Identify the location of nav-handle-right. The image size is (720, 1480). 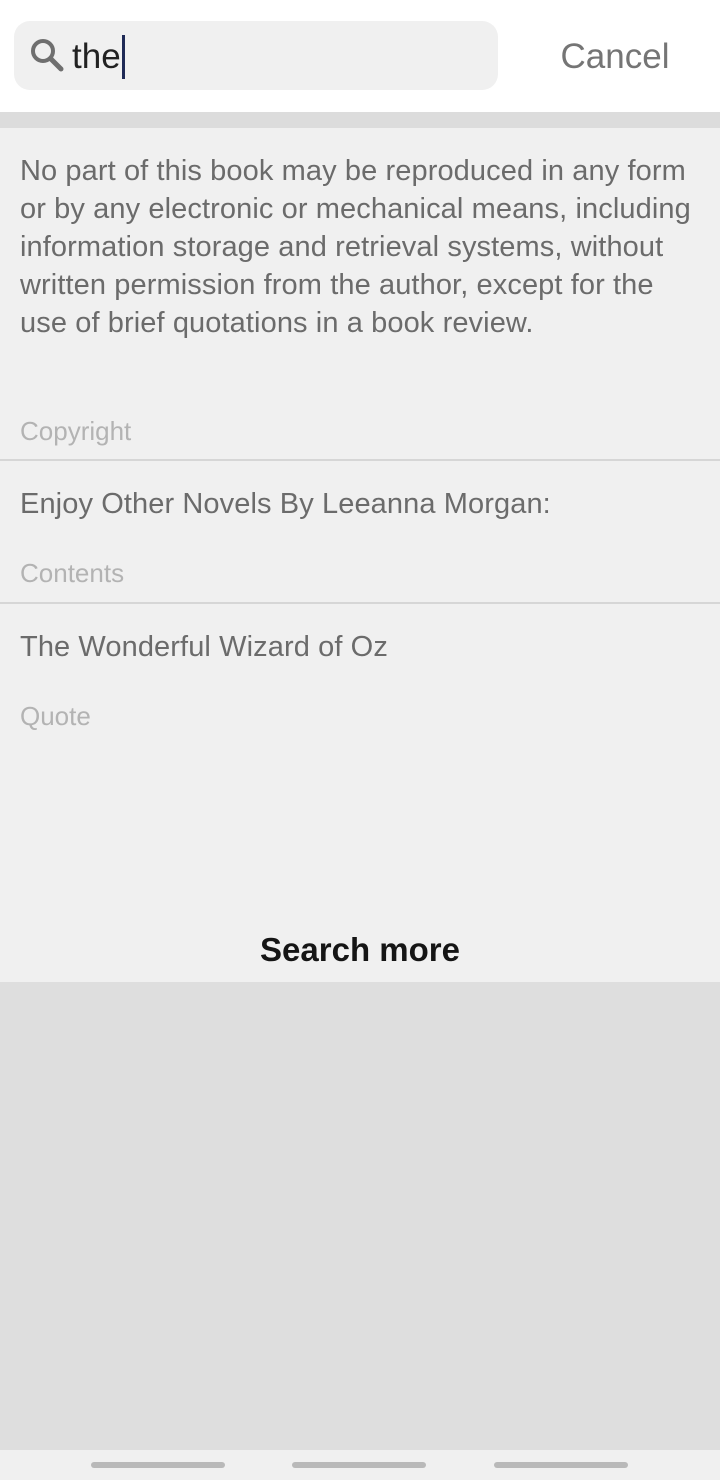
(561, 1465).